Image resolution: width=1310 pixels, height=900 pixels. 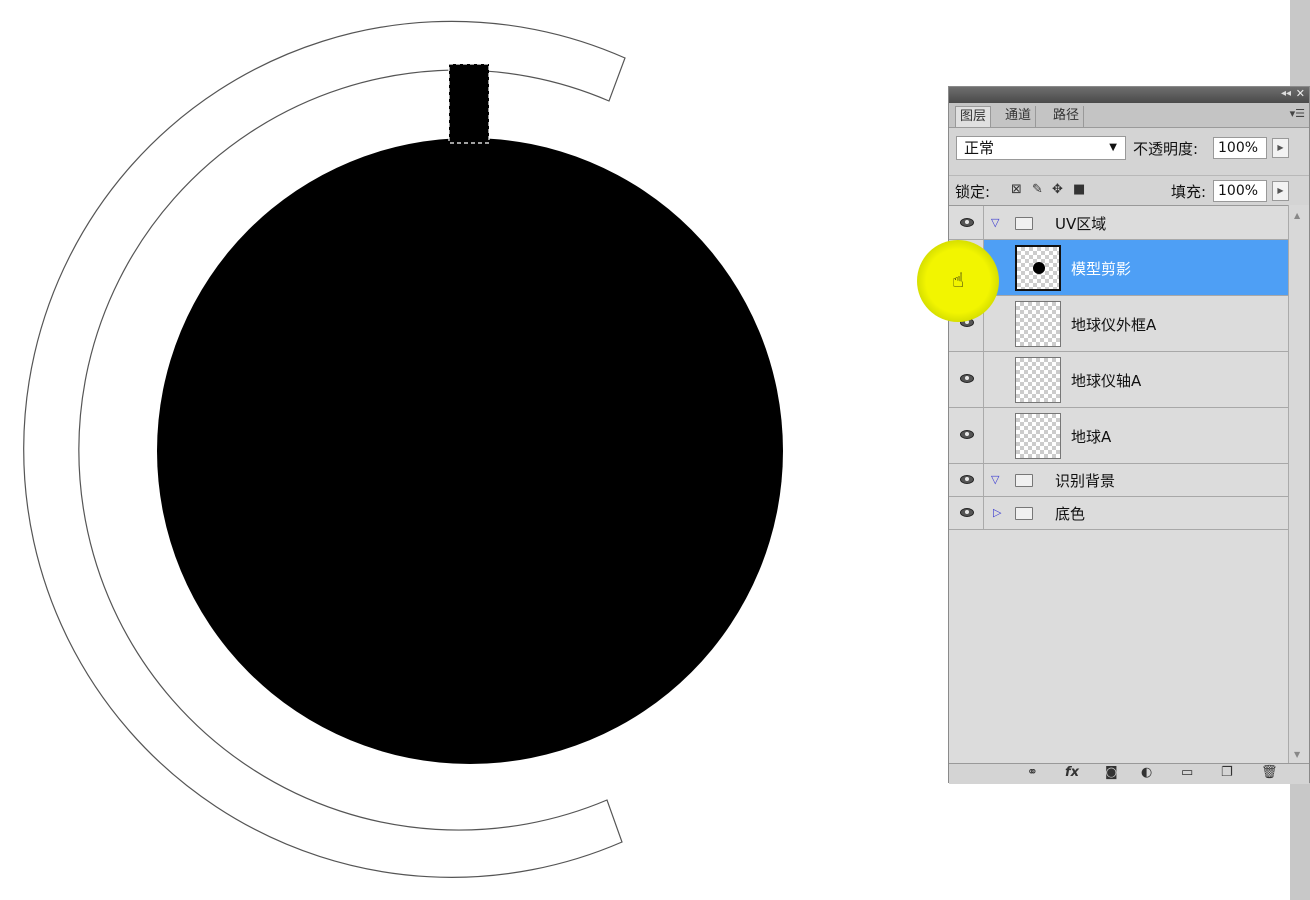 What do you see at coordinates (973, 192) in the screenshot?
I see `lock-label: 锁定:` at bounding box center [973, 192].